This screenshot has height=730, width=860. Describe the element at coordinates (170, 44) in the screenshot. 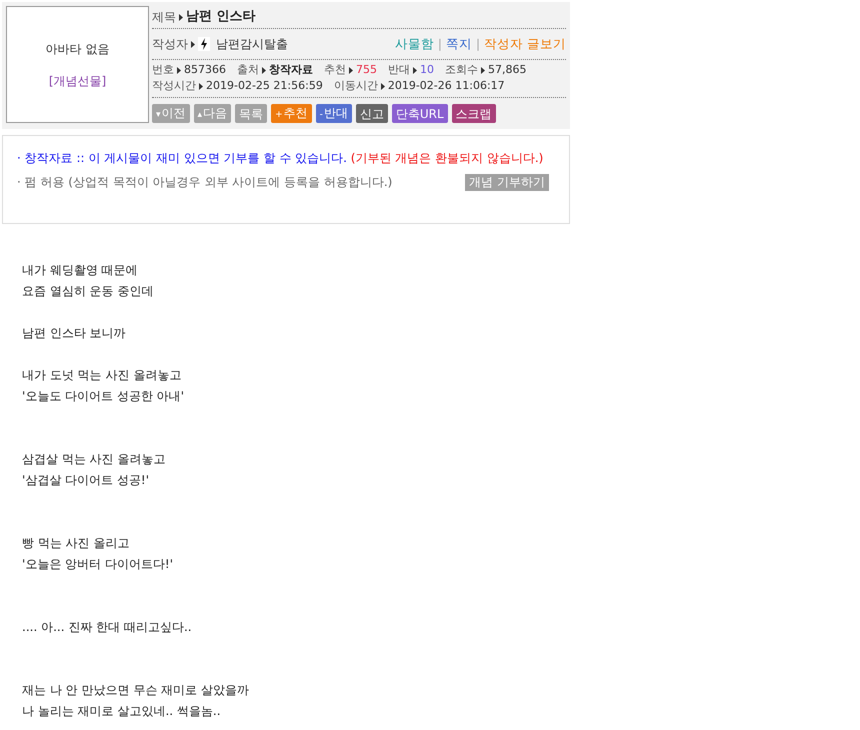

I see `field-label: 작성자` at that location.